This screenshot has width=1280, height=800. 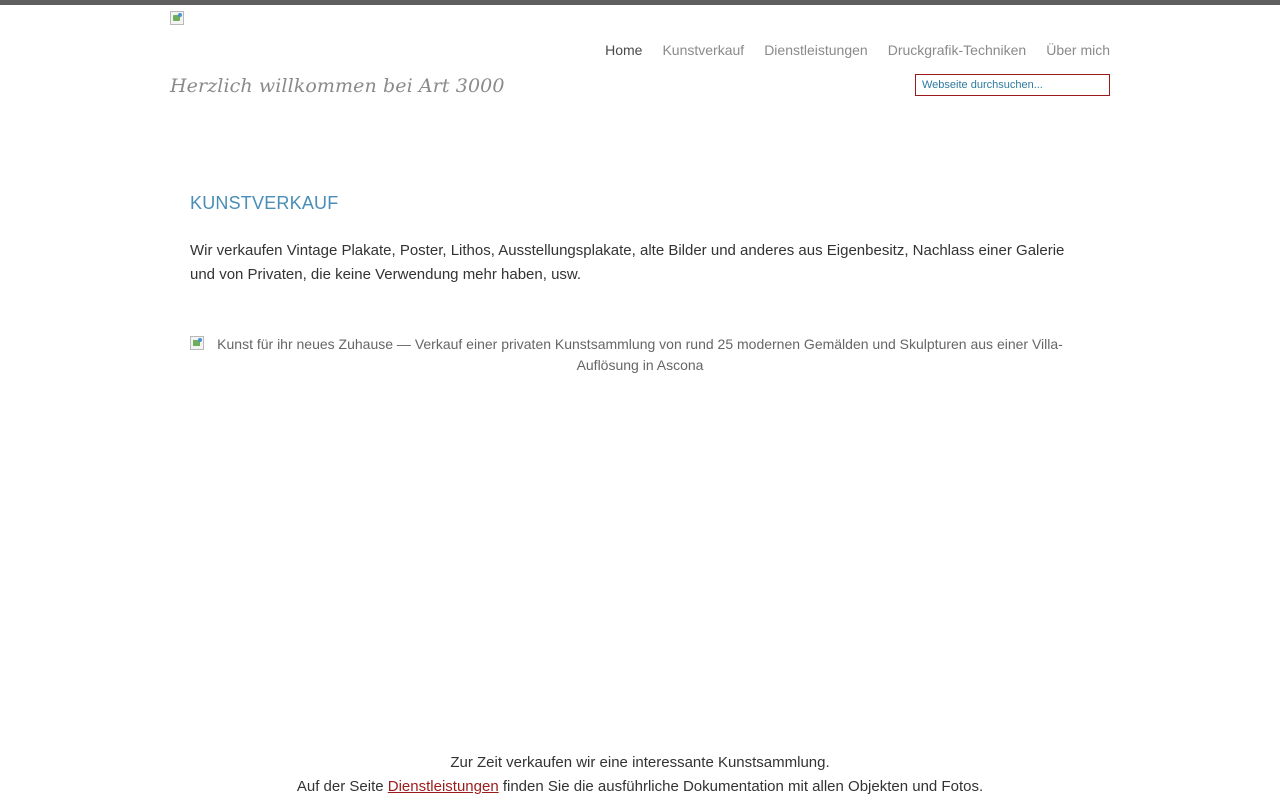 I want to click on broken-image-icon, so click(x=197, y=343).